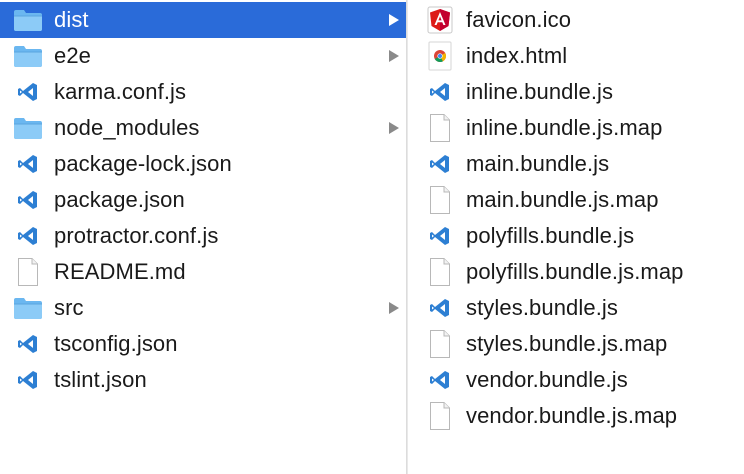 The width and height of the screenshot is (744, 474). I want to click on file-row-package-json: package.json, so click(203, 200).